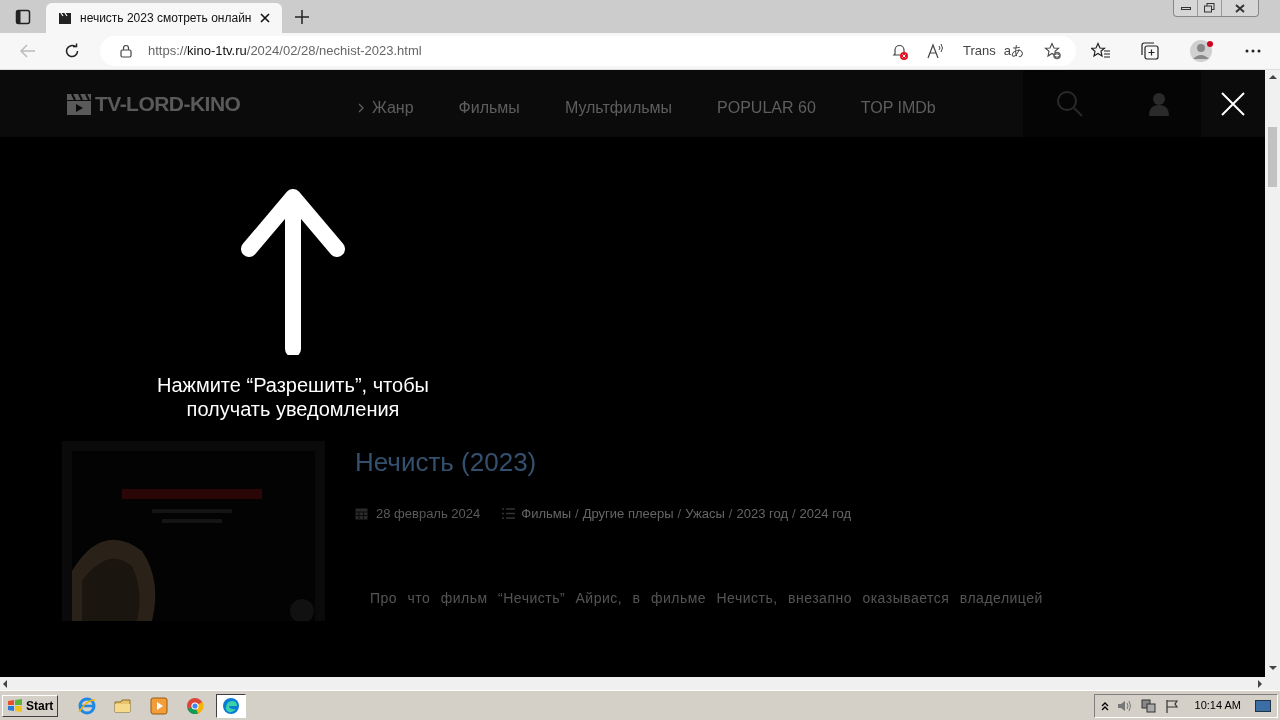  I want to click on translate-label: Trans, so click(979, 51).